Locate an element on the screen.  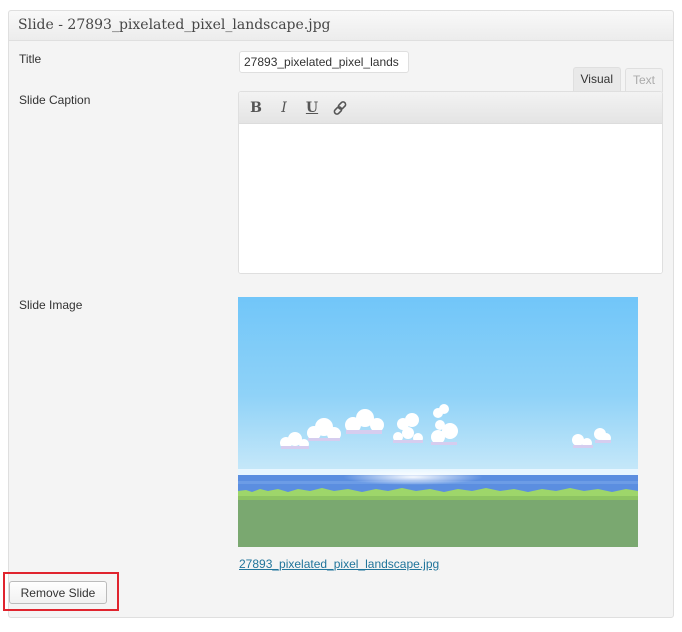
caption-label: Slide Caption is located at coordinates (55, 100).